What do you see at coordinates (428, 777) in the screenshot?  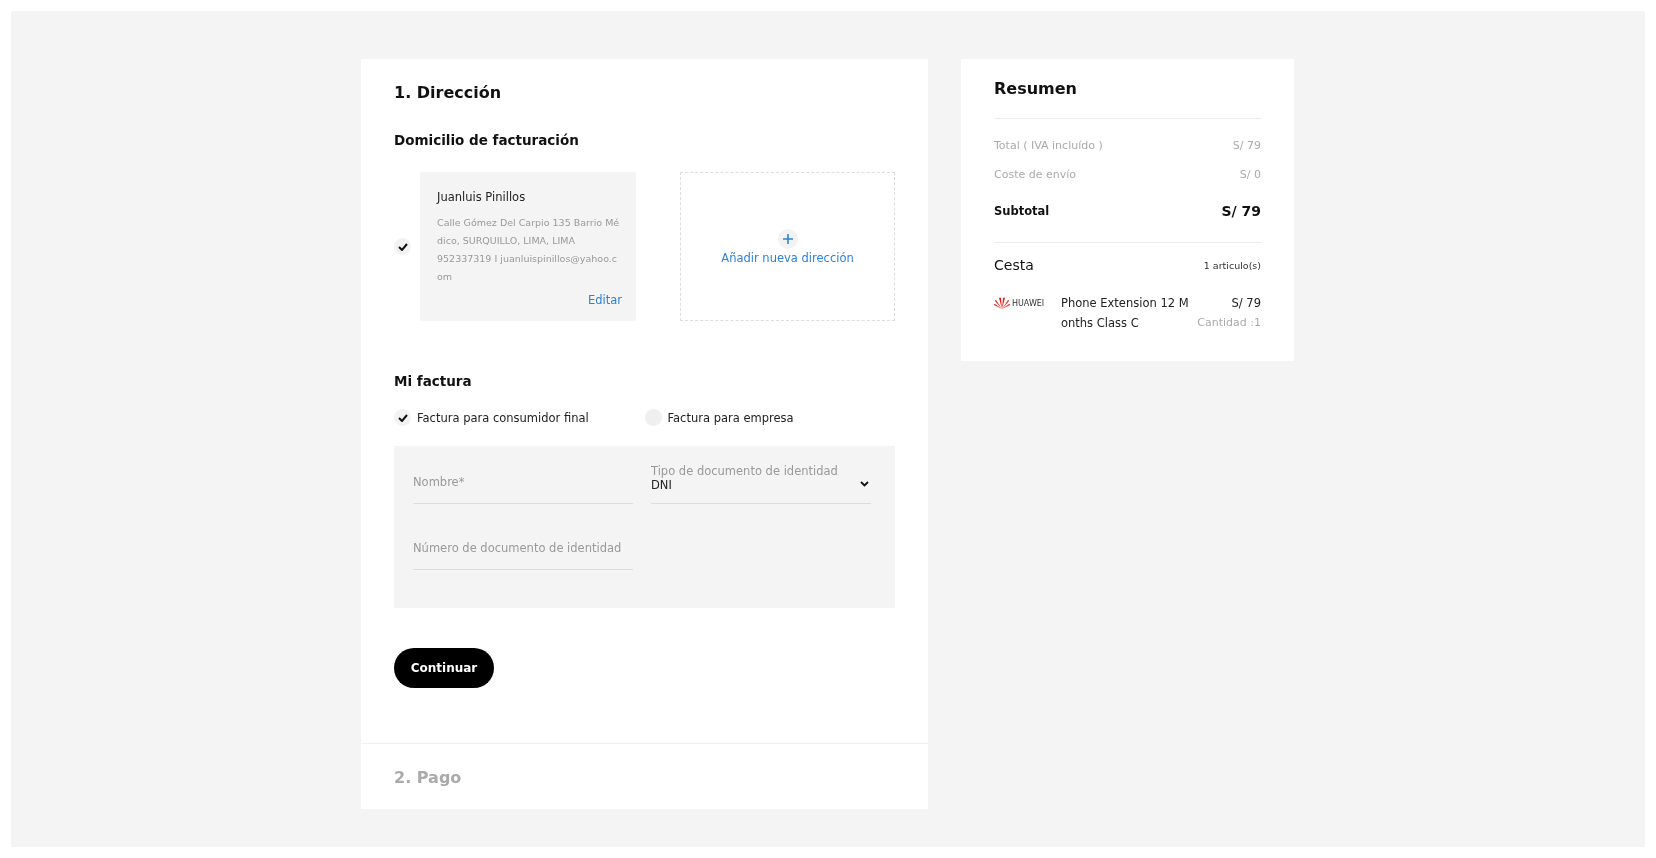 I see `step-title: 2. Pago` at bounding box center [428, 777].